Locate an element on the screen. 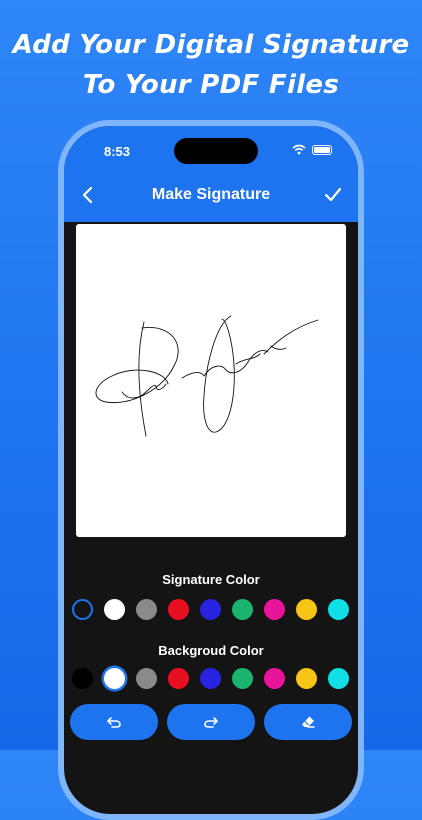  redo-icon is located at coordinates (211, 722).